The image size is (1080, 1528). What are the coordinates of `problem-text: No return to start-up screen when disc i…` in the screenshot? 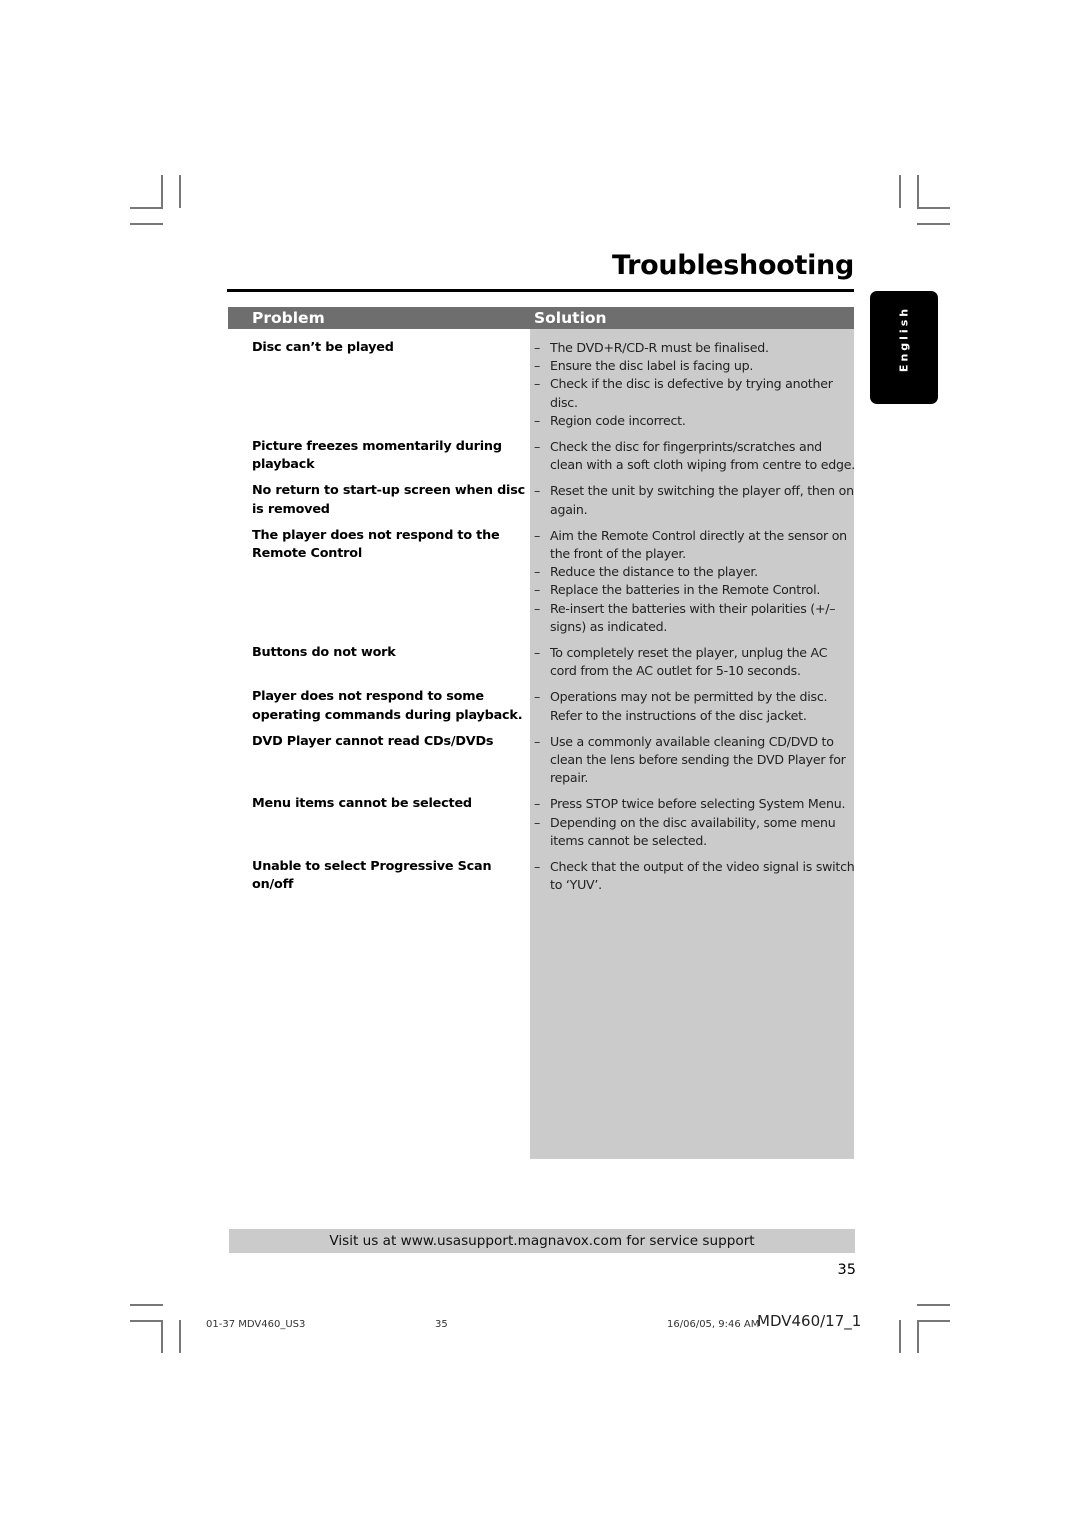 It's located at (389, 500).